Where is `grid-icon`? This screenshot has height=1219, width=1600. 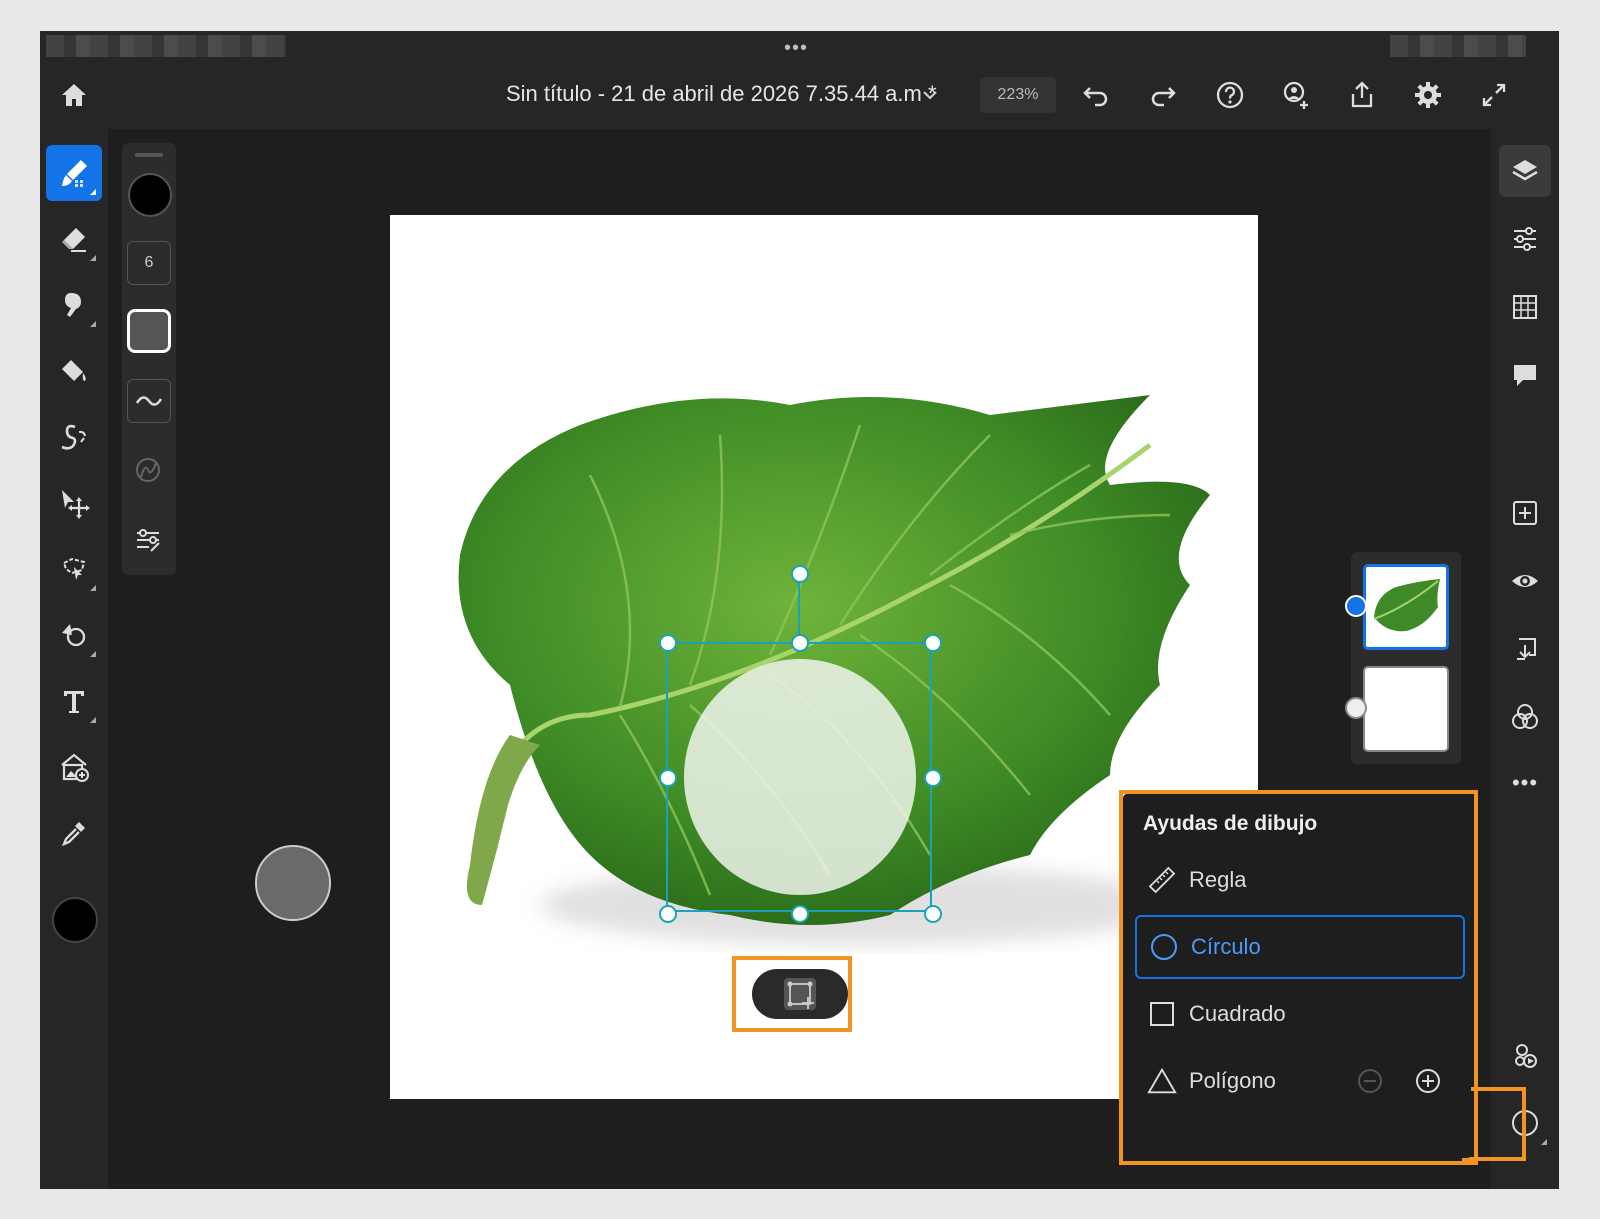
grid-icon is located at coordinates (1525, 307).